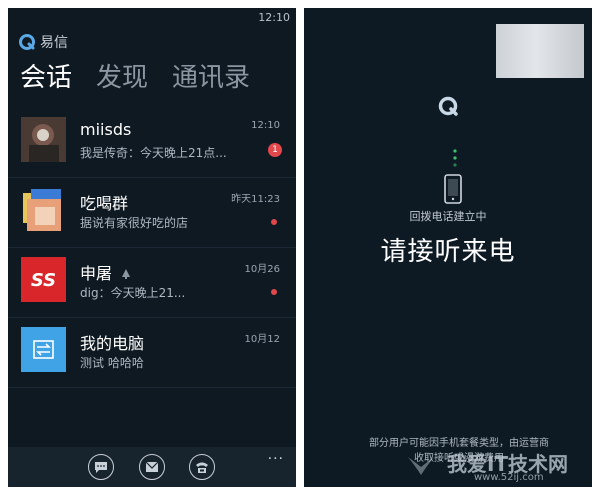 Image resolution: width=600 pixels, height=495 pixels. I want to click on conversation-preview: 测试 哈哈哈, so click(112, 363).